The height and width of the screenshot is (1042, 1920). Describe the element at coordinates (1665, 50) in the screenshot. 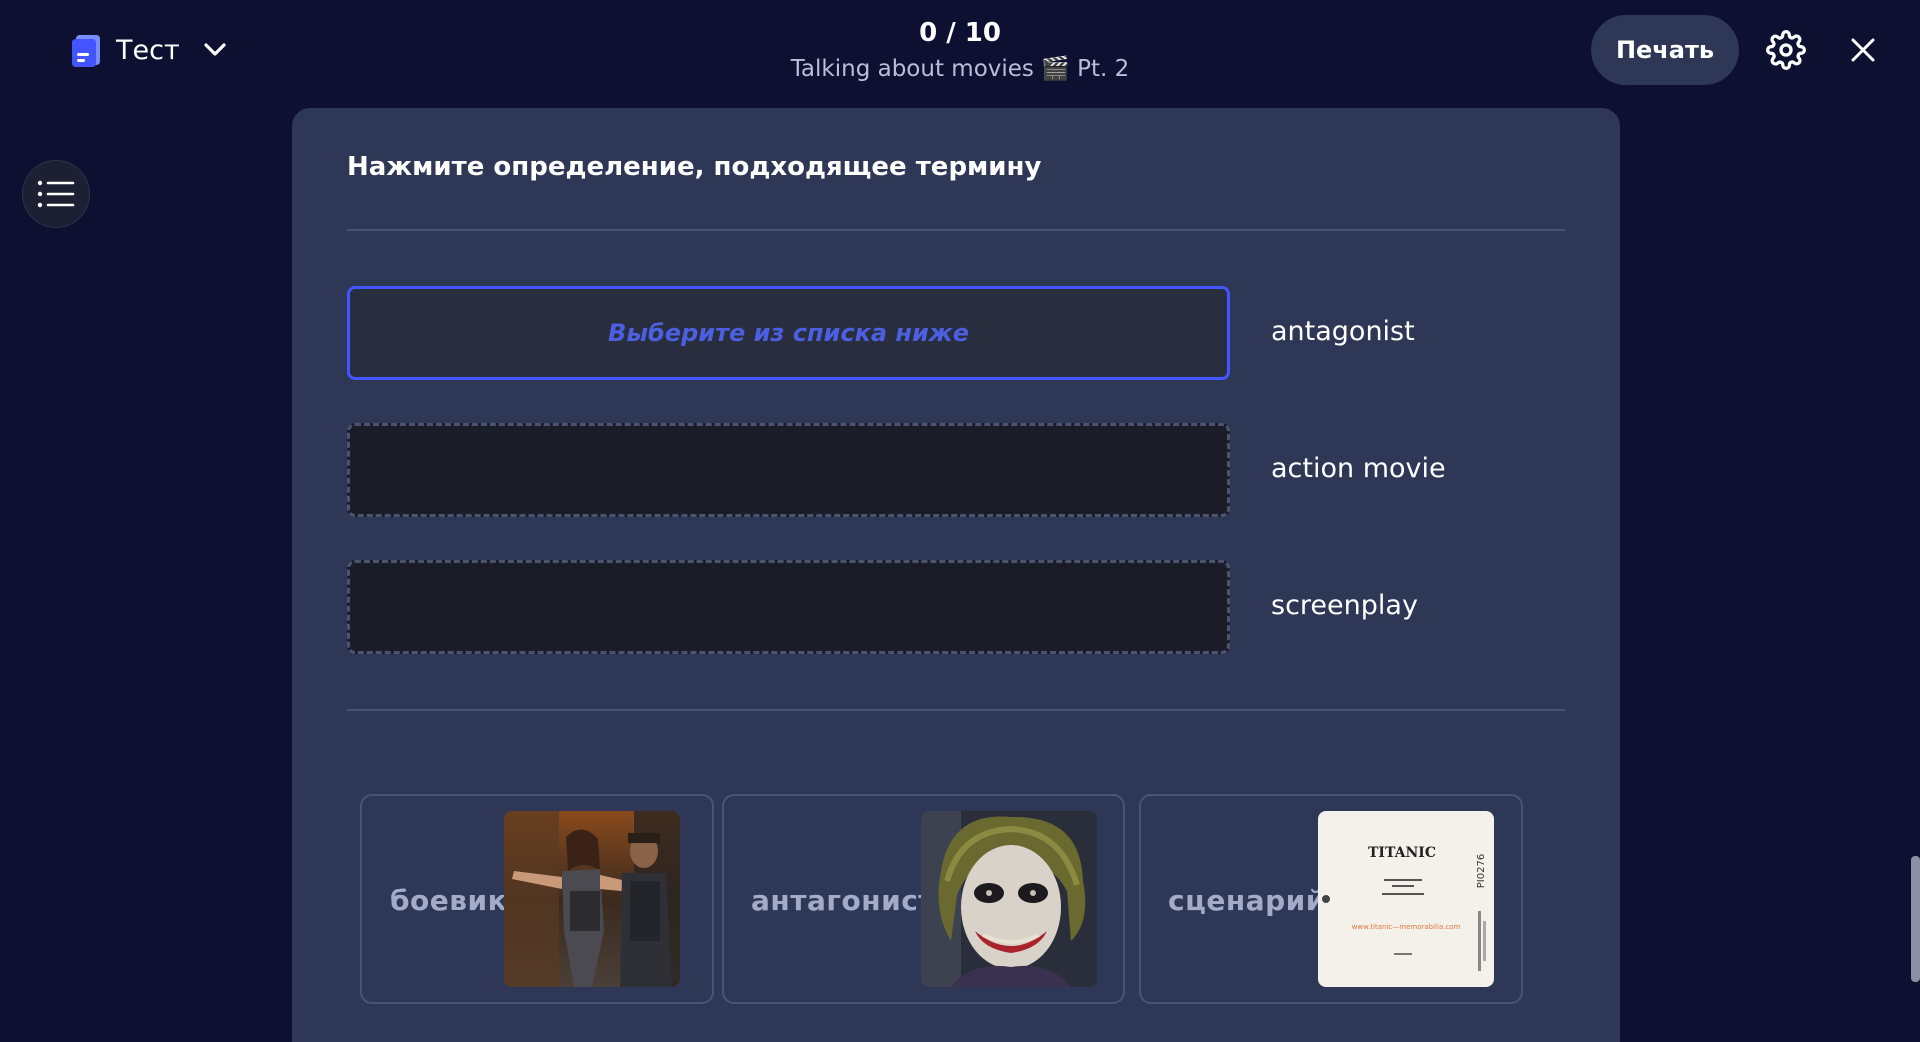

I see `print-button: Печать` at that location.